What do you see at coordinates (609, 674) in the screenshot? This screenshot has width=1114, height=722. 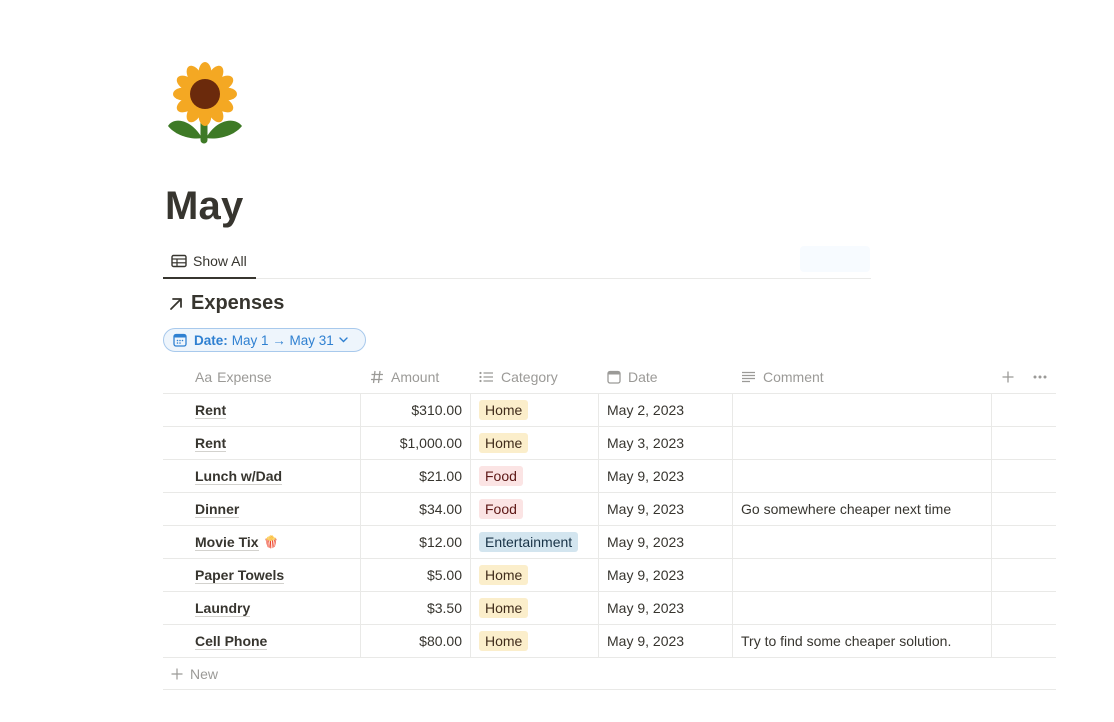 I see `new-row-button: New` at bounding box center [609, 674].